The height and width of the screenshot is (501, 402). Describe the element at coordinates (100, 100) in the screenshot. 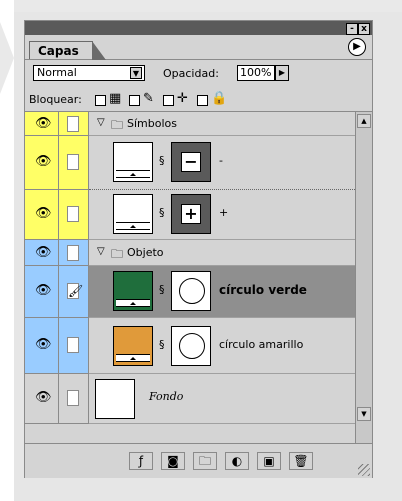

I see `lock-transparency-checkbox` at that location.